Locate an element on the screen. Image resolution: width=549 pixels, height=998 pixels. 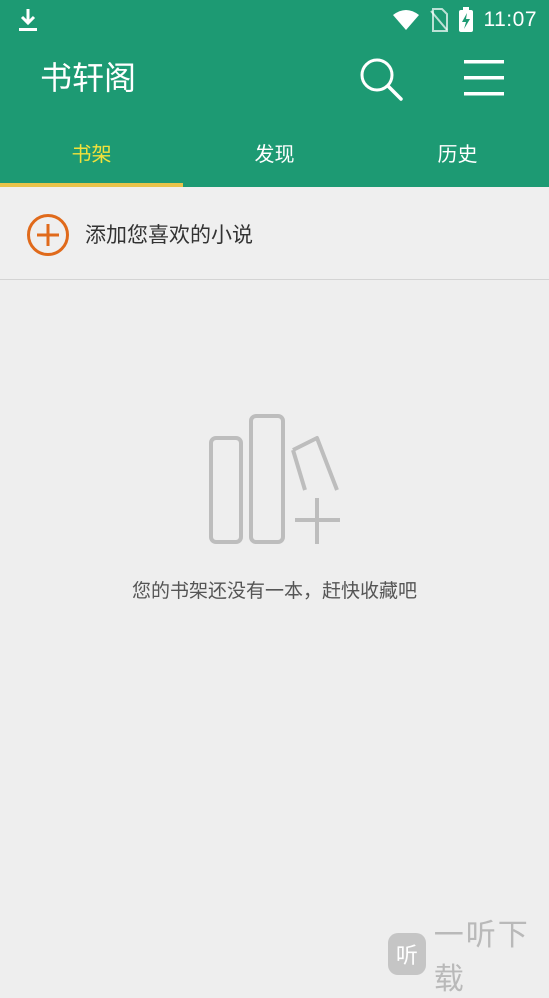
tab-discover-label: 发现 is located at coordinates (274, 154).